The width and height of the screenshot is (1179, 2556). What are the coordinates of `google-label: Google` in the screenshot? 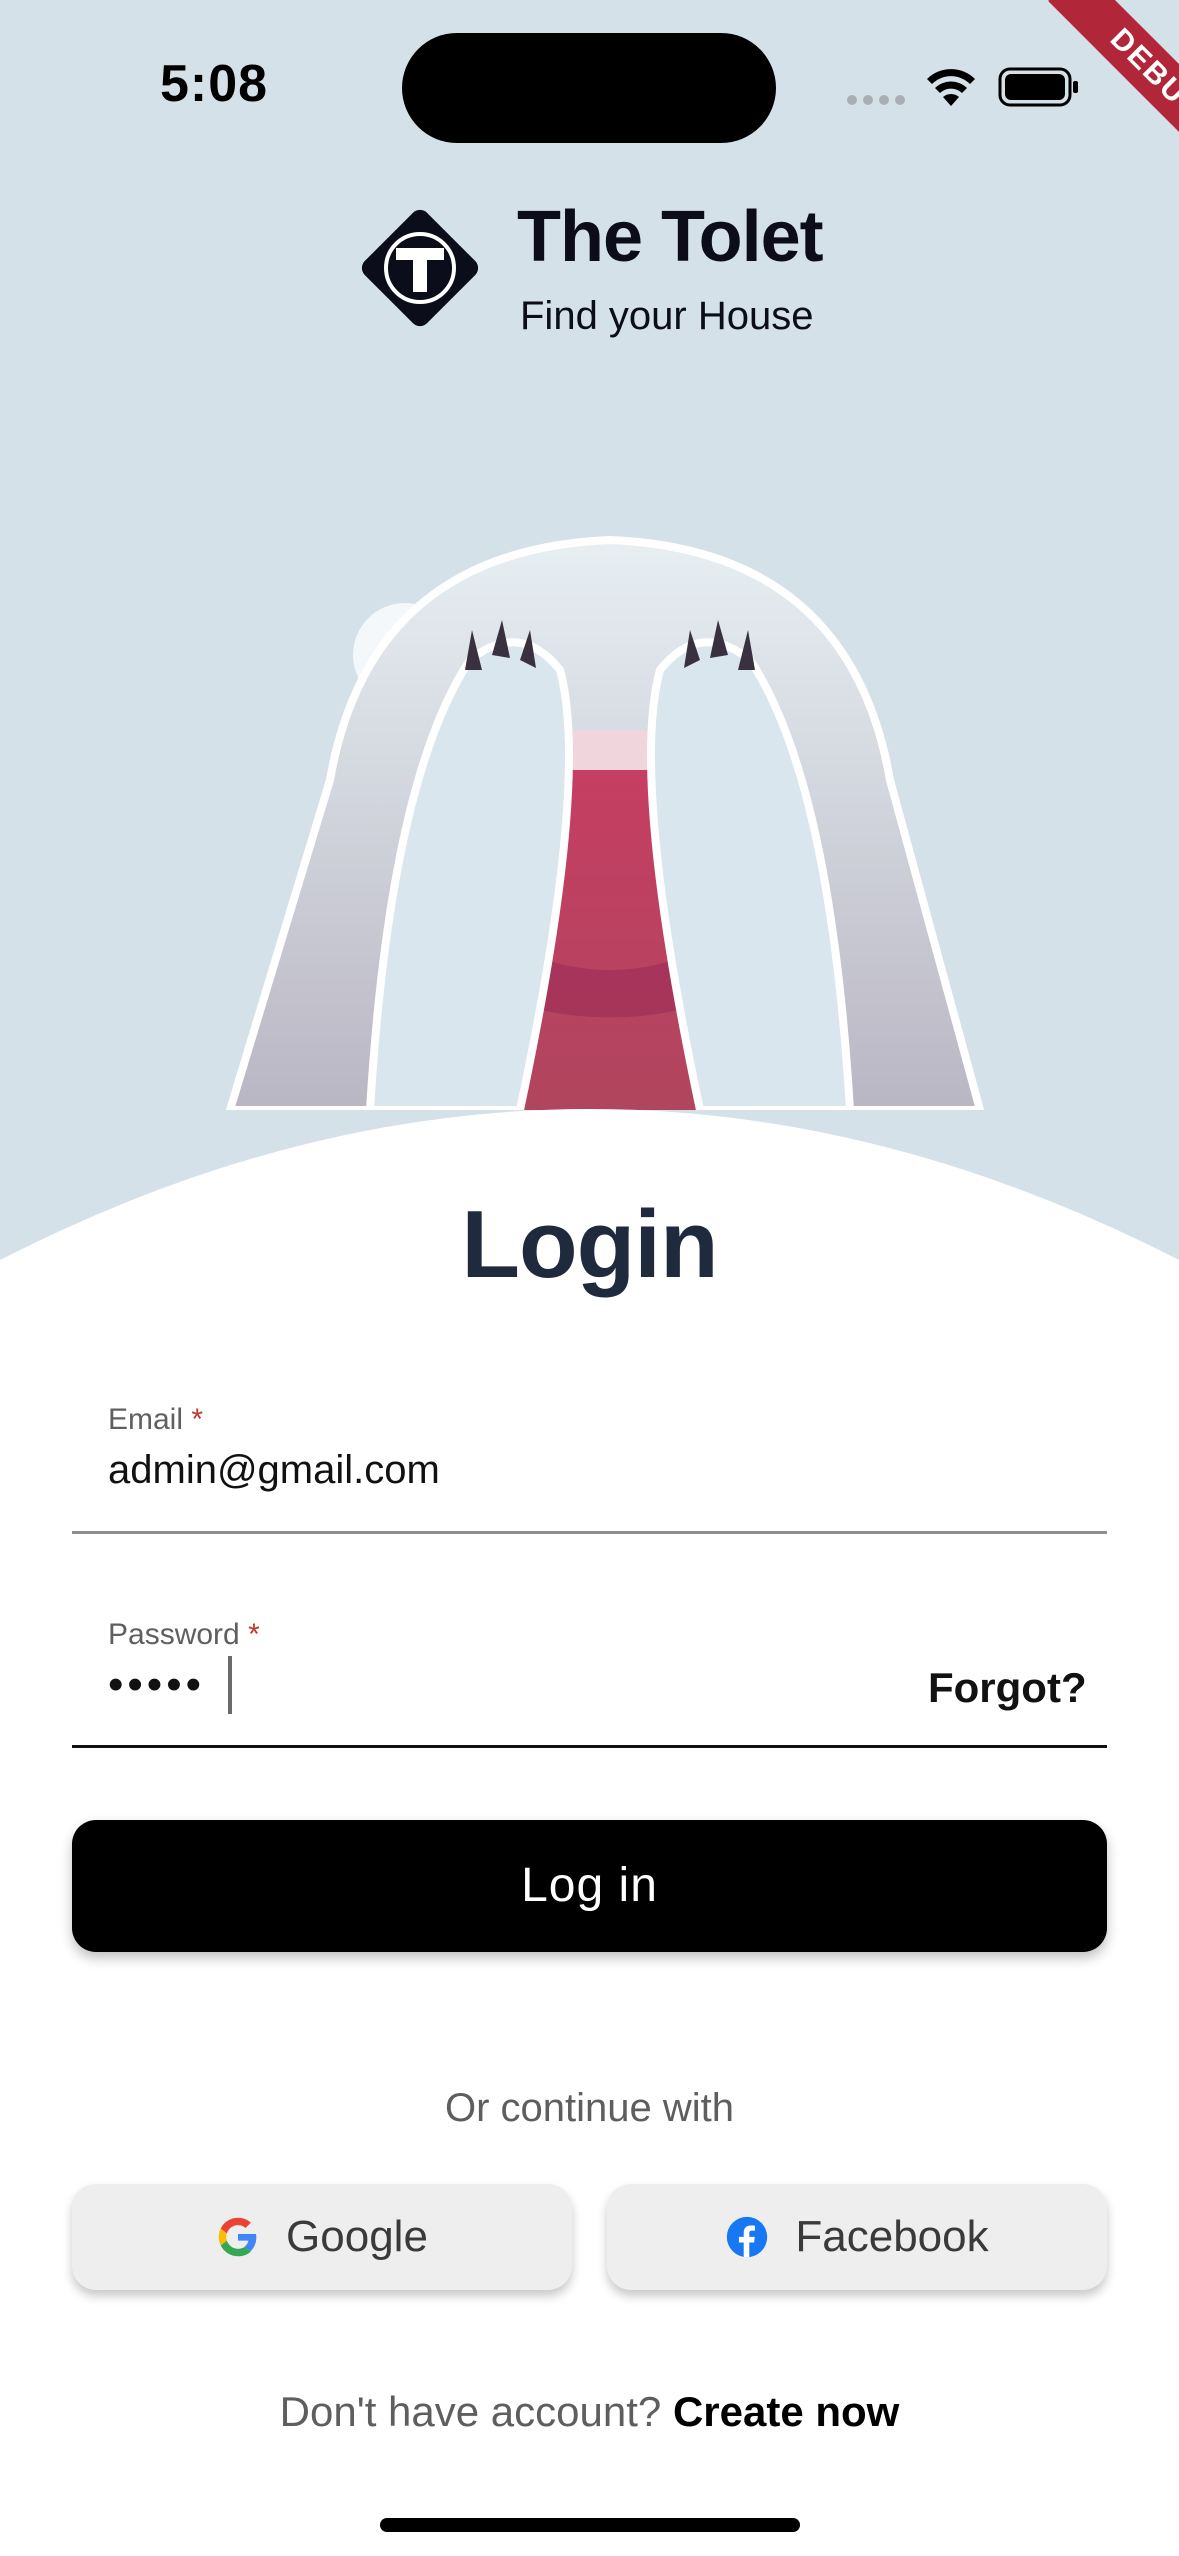 It's located at (357, 2236).